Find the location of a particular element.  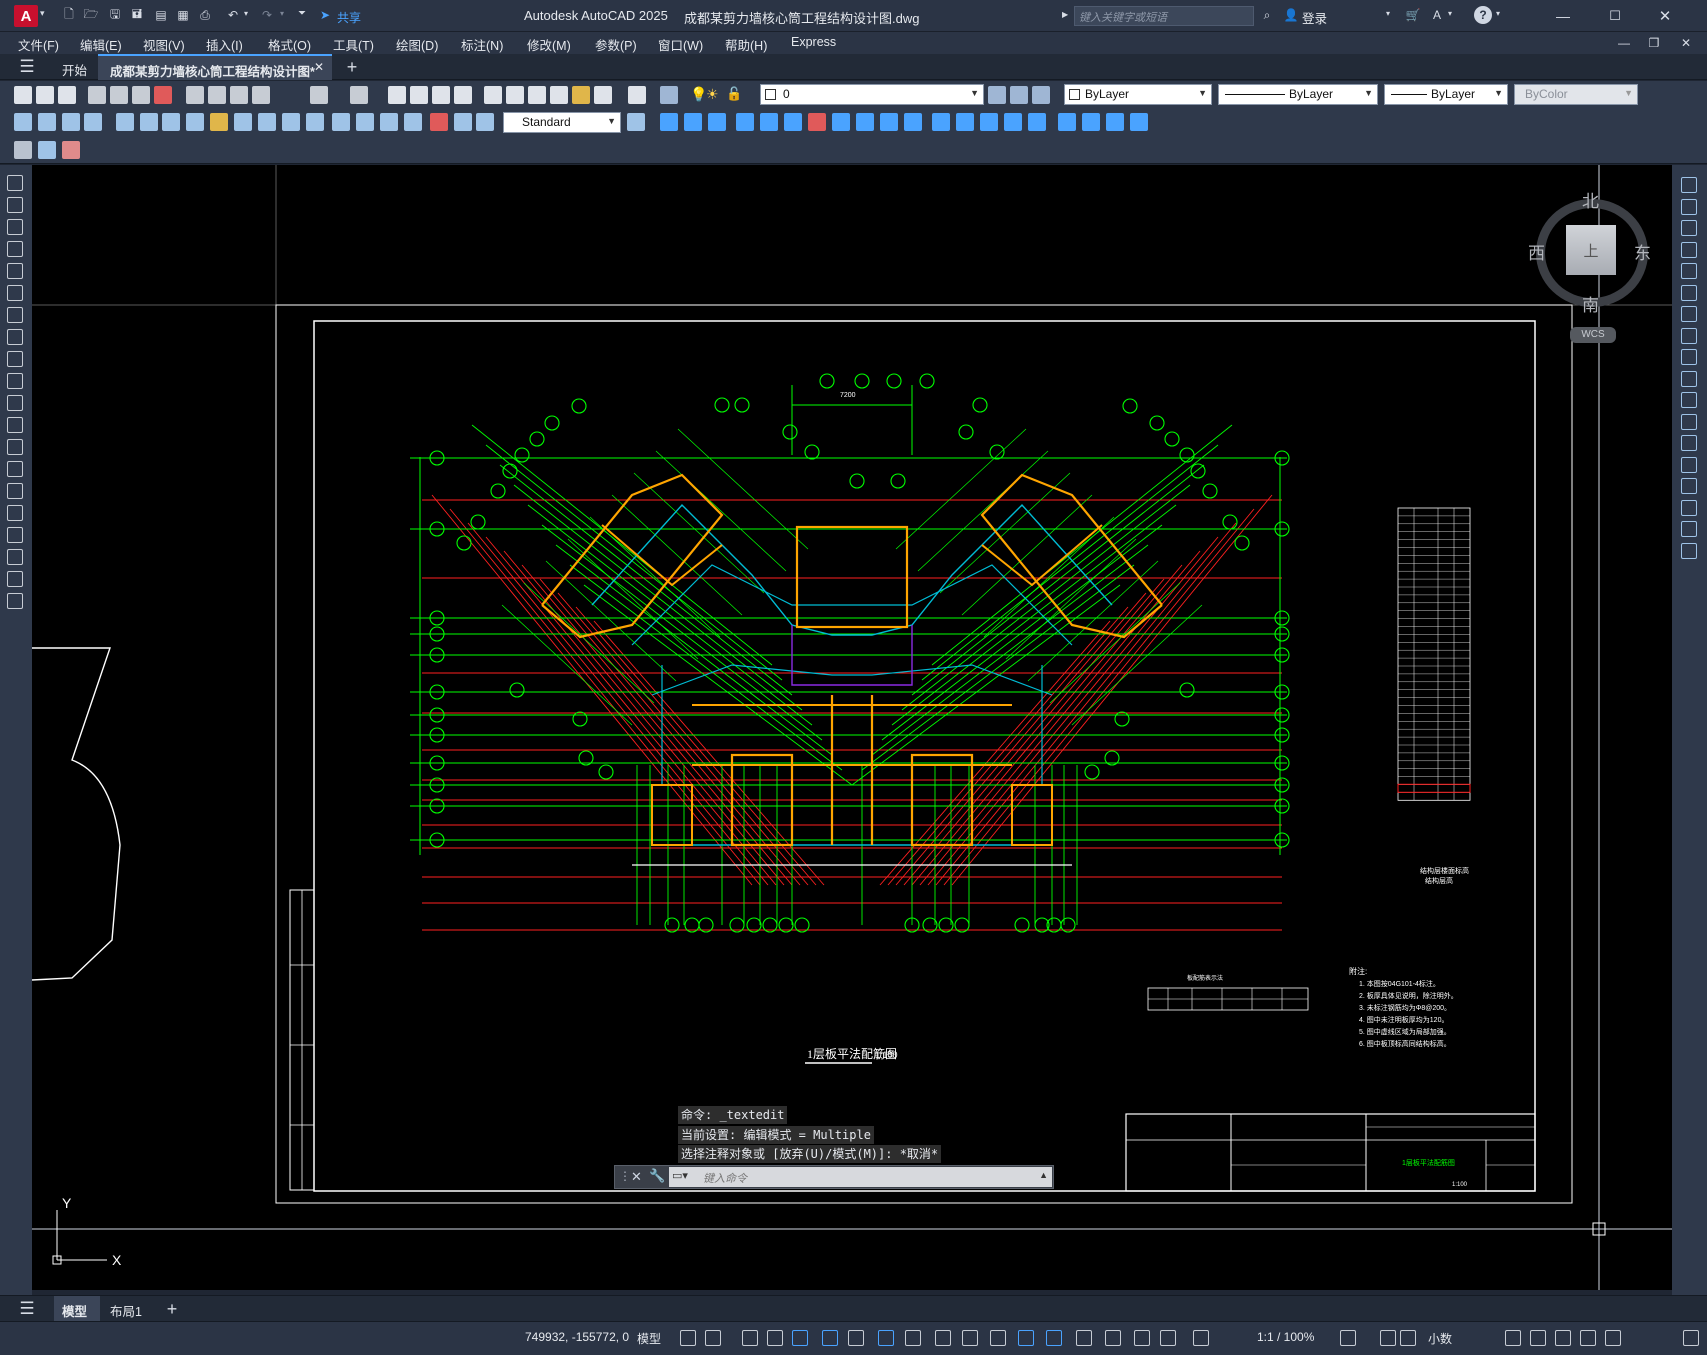

doc-close-icon: ✕ is located at coordinates (1686, 43).